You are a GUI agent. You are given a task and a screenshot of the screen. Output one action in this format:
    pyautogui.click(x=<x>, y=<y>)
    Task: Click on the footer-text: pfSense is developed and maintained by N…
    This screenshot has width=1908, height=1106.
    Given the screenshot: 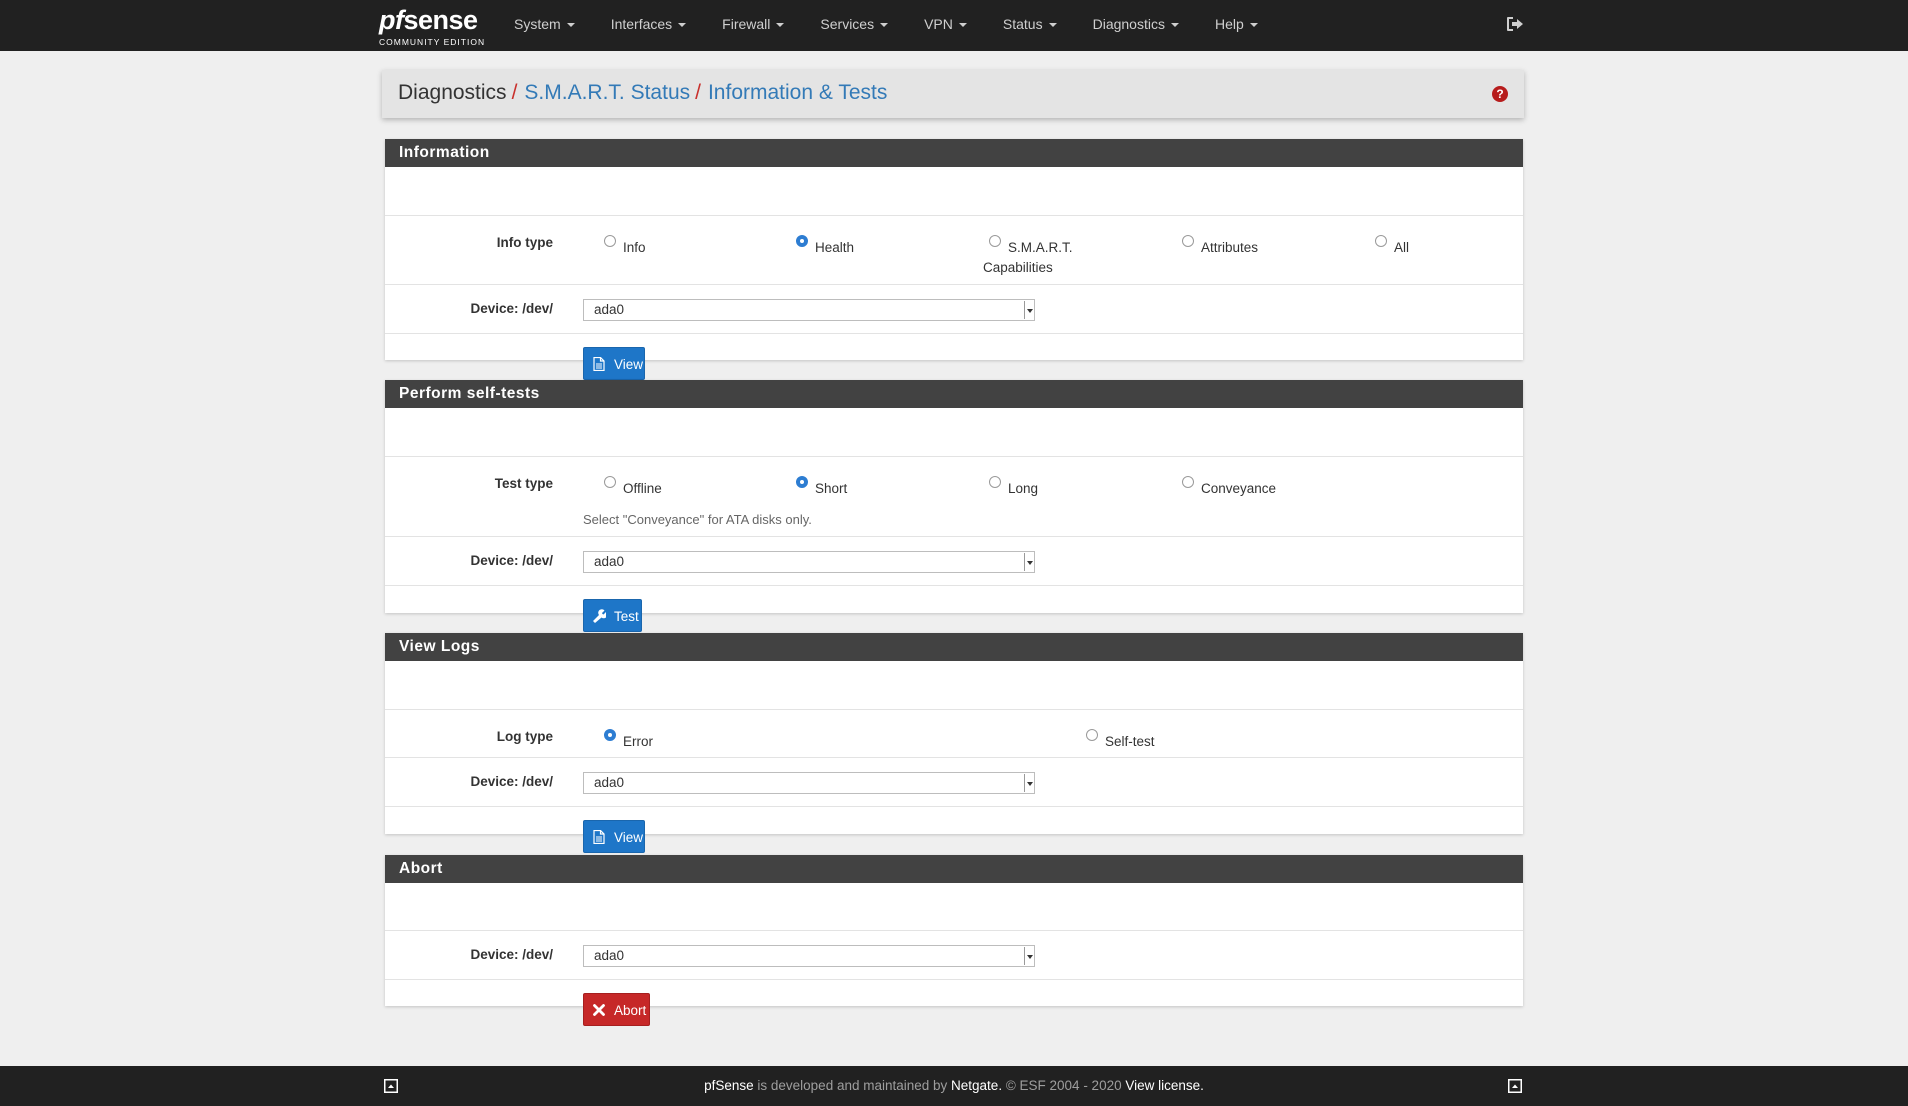 What is the action you would take?
    pyautogui.click(x=954, y=1085)
    